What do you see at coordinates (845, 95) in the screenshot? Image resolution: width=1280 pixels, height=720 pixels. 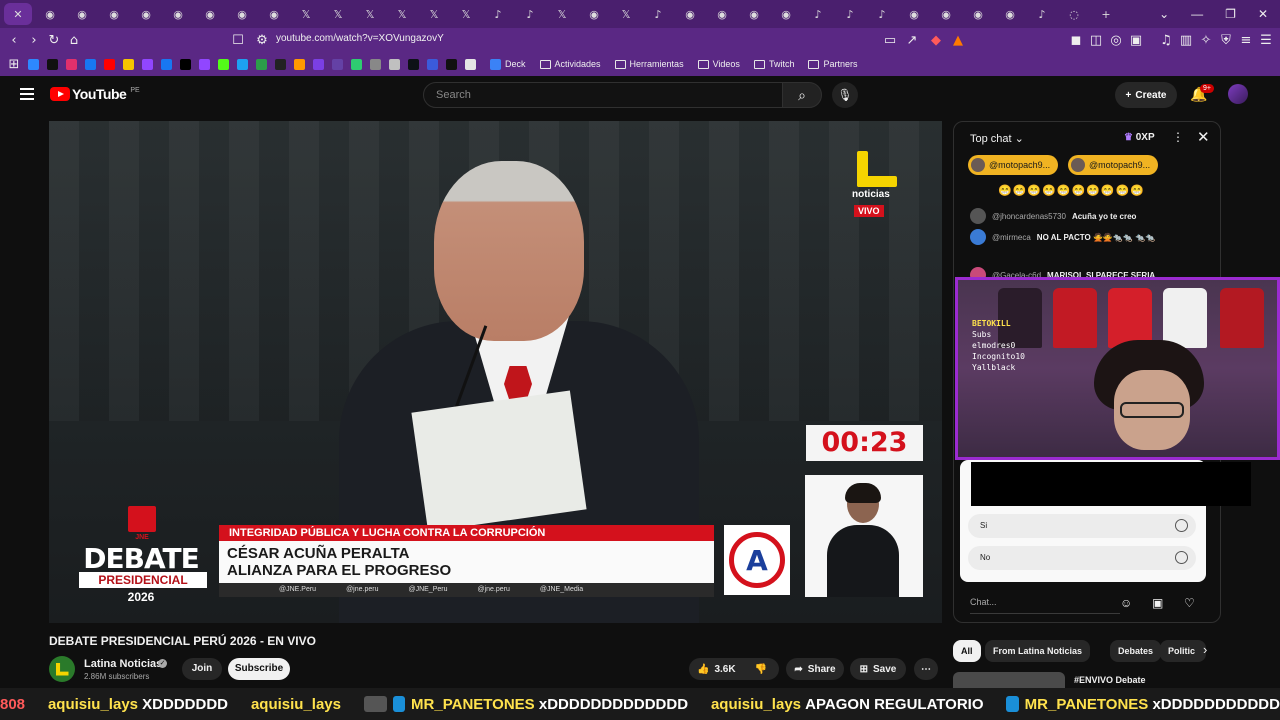 I see `microphone-icon: 🎙` at bounding box center [845, 95].